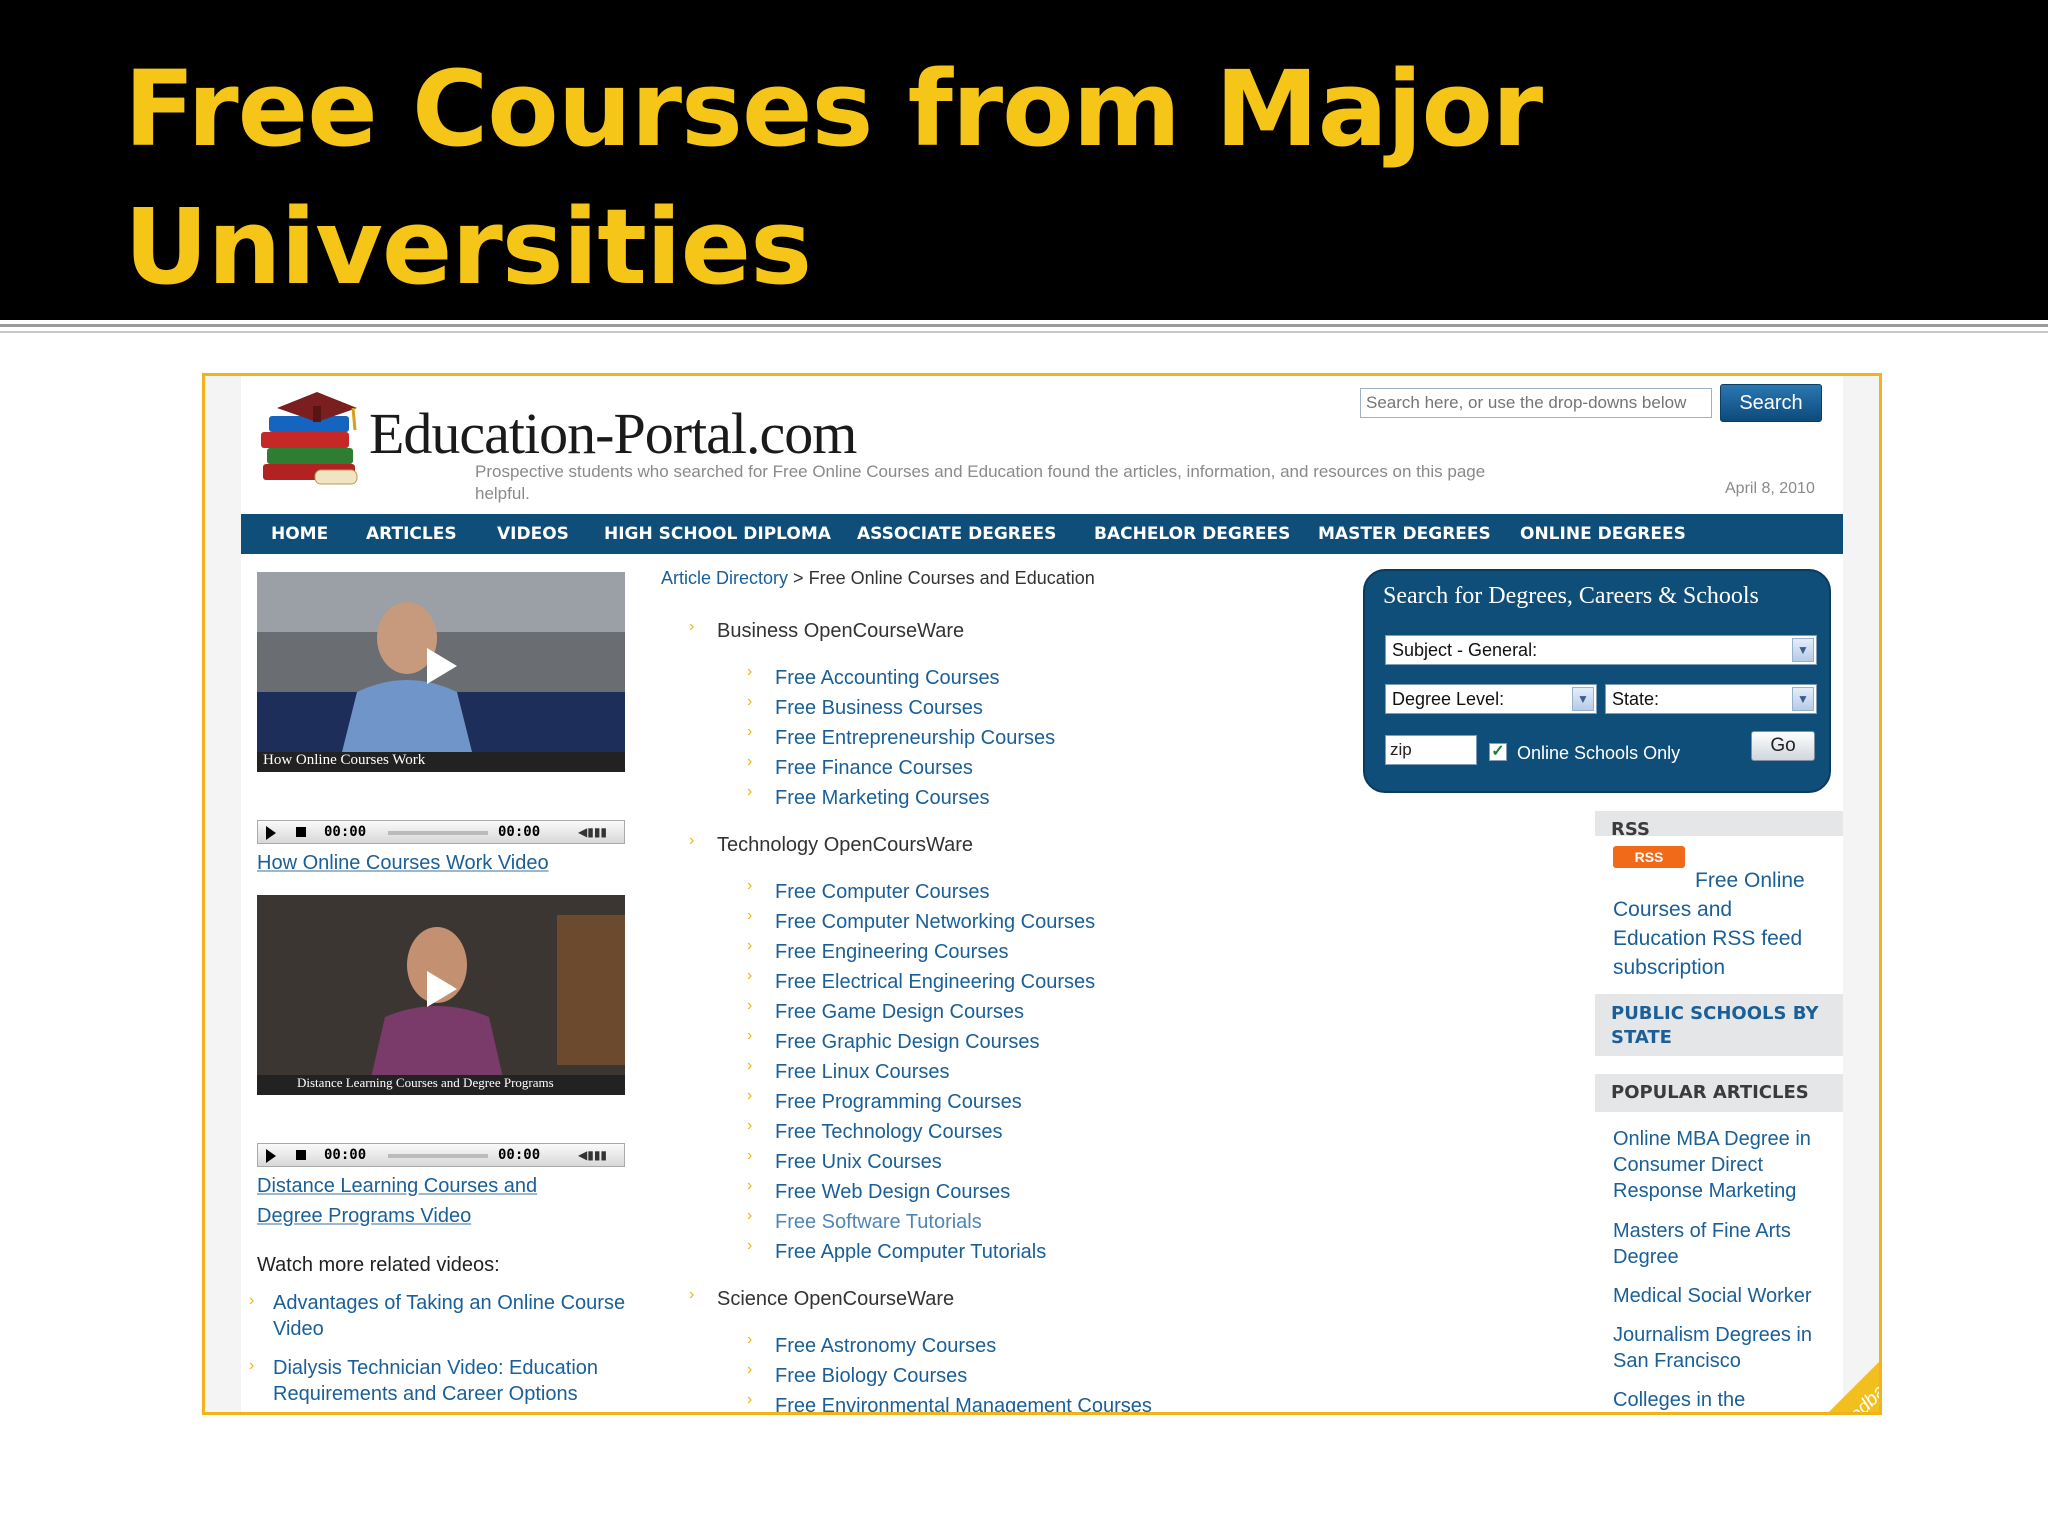 This screenshot has height=1536, width=2048. I want to click on video-time-elapsed: 00:00, so click(345, 1155).